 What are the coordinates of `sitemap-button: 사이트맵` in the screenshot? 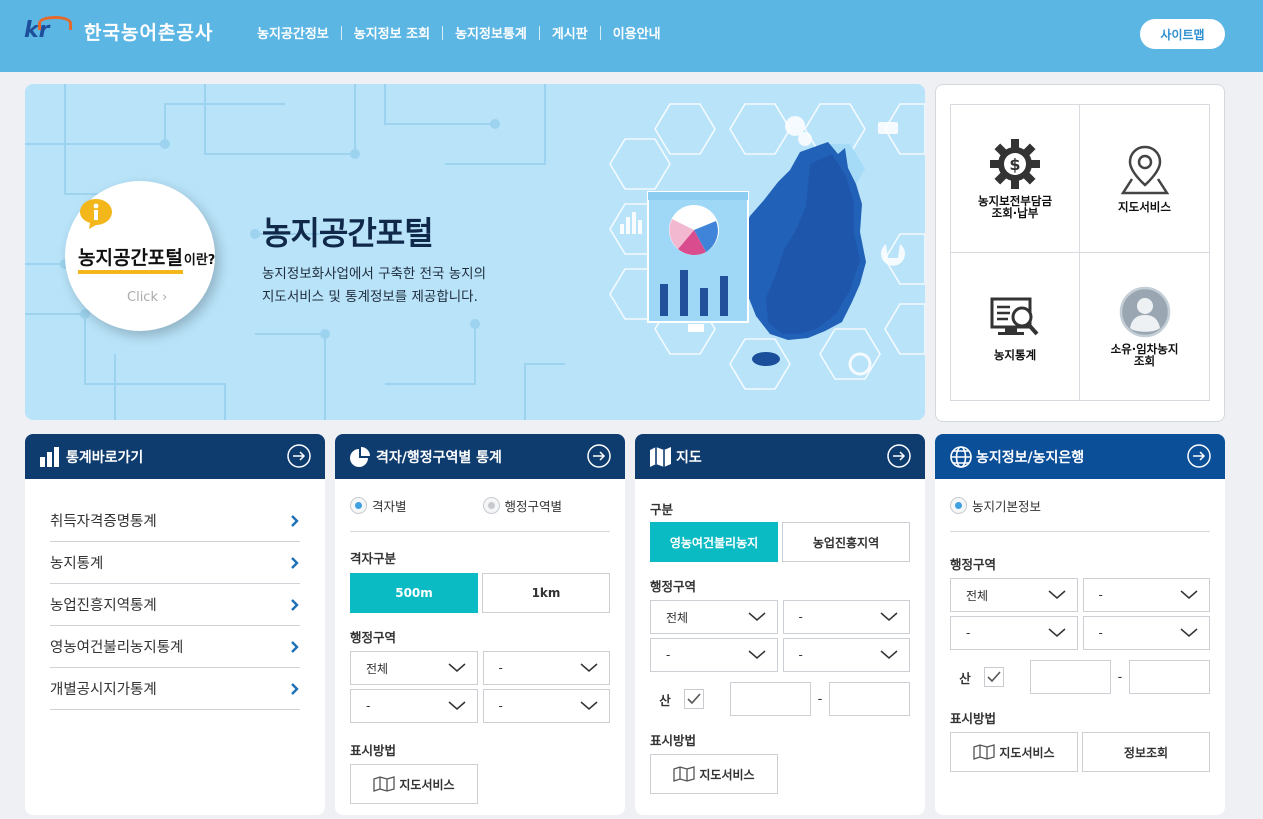 It's located at (1182, 34).